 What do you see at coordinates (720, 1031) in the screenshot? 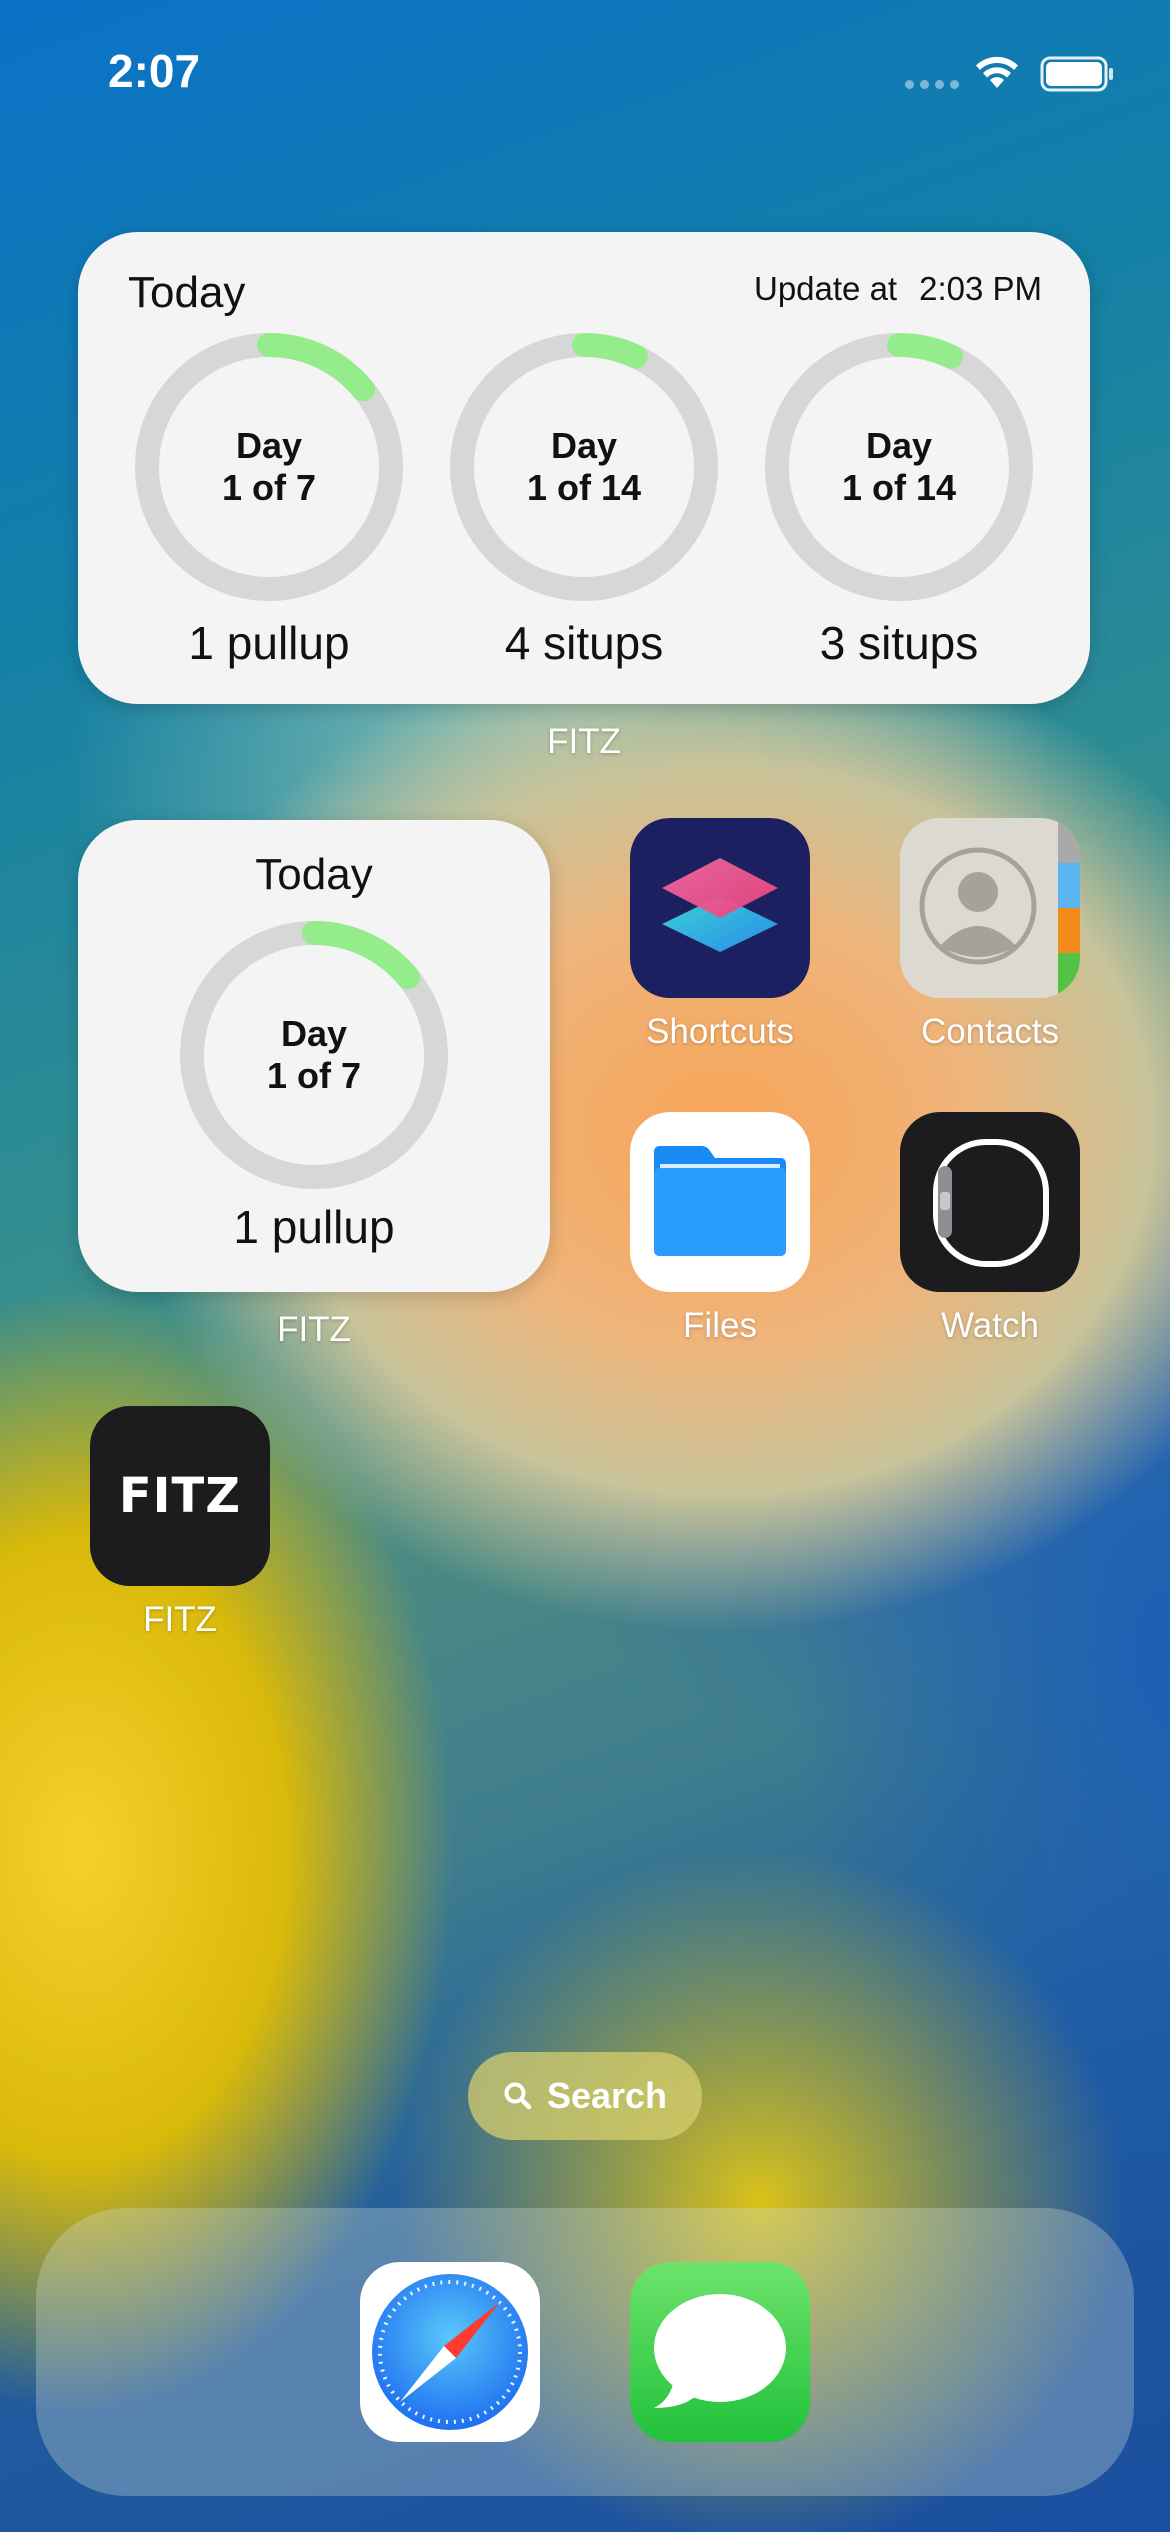
I see `shortcuts-label: Shortcuts` at bounding box center [720, 1031].